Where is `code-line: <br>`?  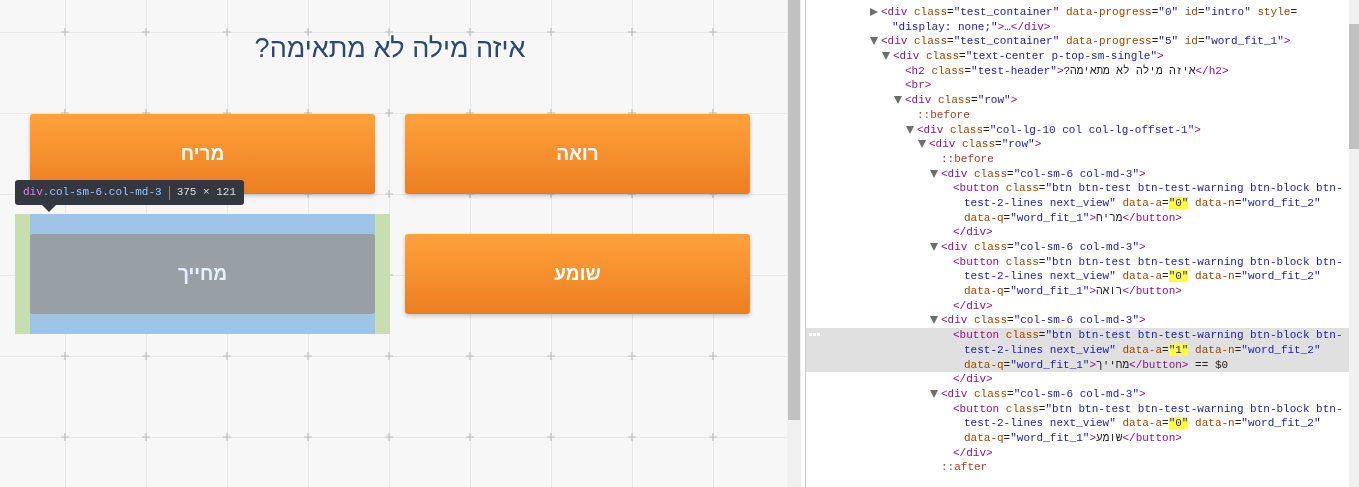 code-line: <br> is located at coordinates (918, 86).